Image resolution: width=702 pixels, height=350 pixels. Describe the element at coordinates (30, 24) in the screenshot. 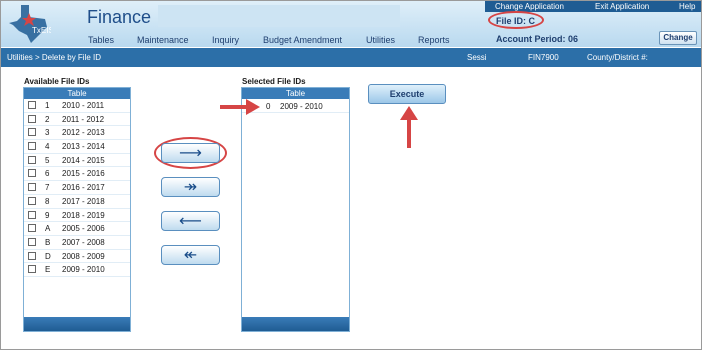

I see `texas-logo-icon: TxEIS` at that location.